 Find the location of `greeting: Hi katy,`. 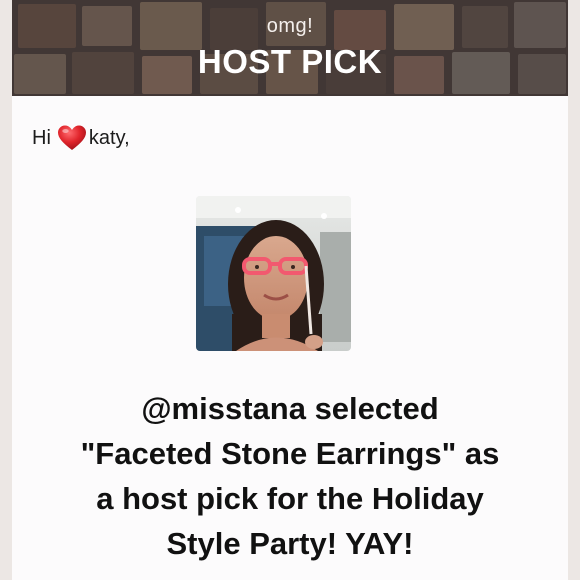

greeting: Hi katy, is located at coordinates (81, 138).